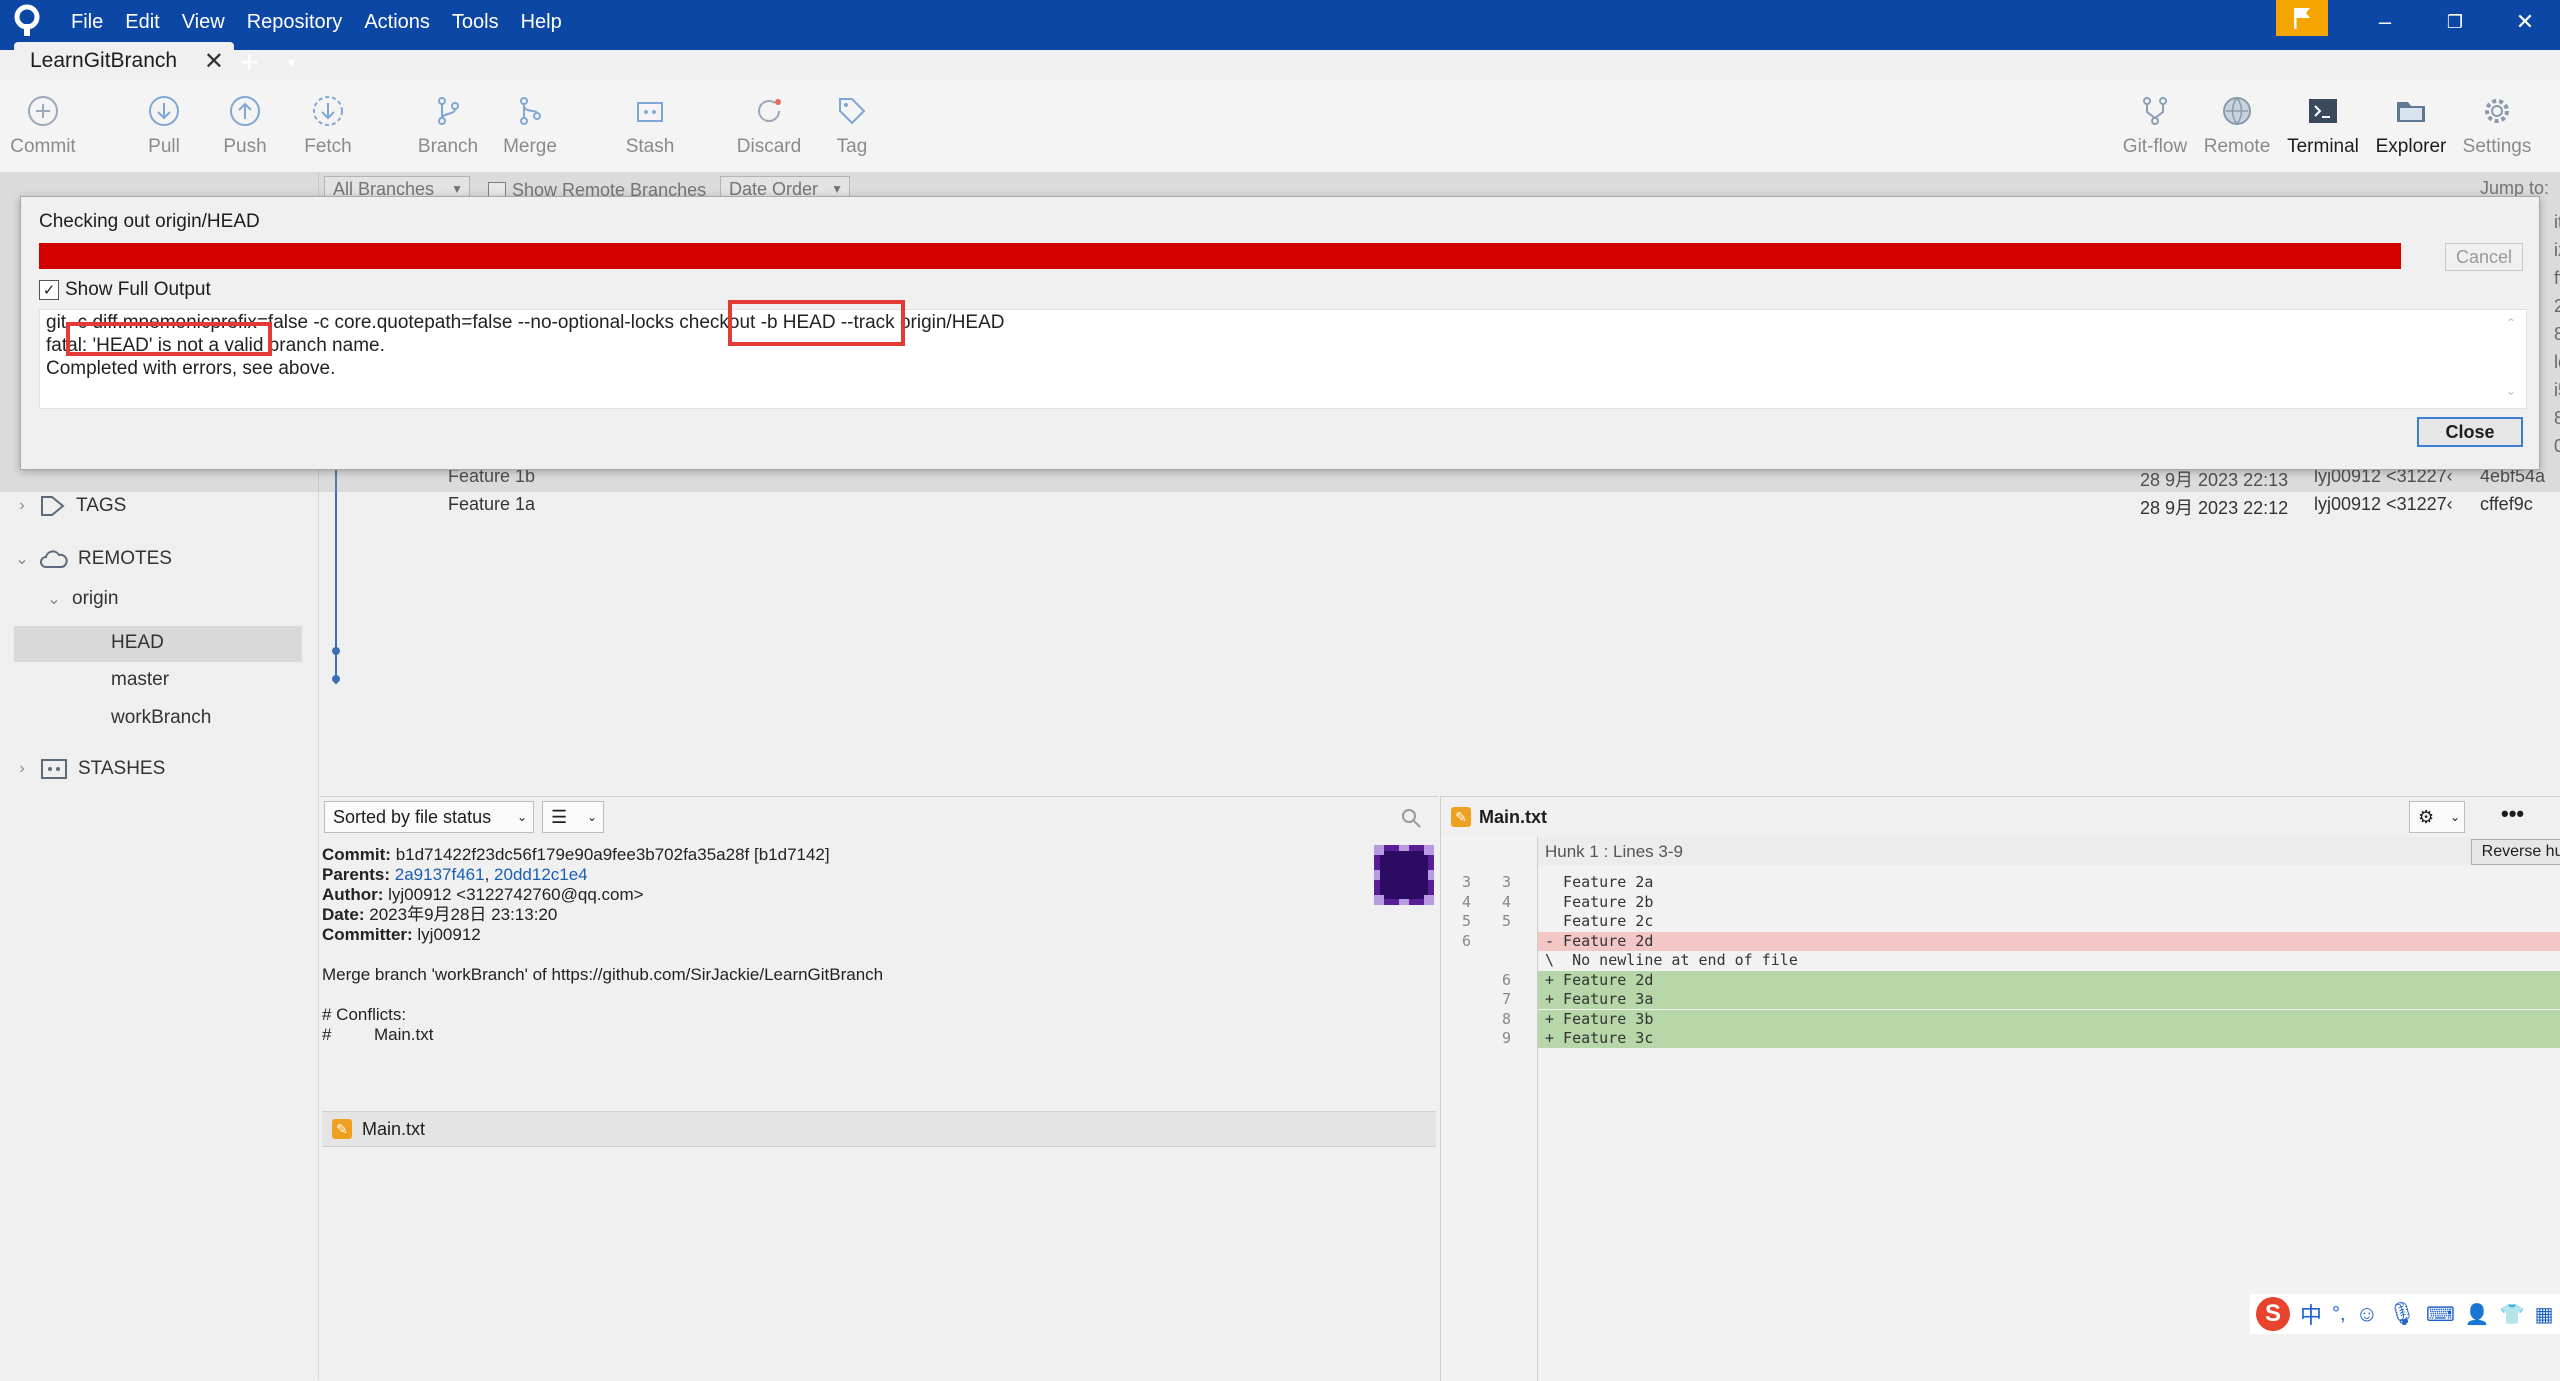 This screenshot has height=1381, width=2560. Describe the element at coordinates (2323, 126) in the screenshot. I see `terminal-button: Terminal` at that location.